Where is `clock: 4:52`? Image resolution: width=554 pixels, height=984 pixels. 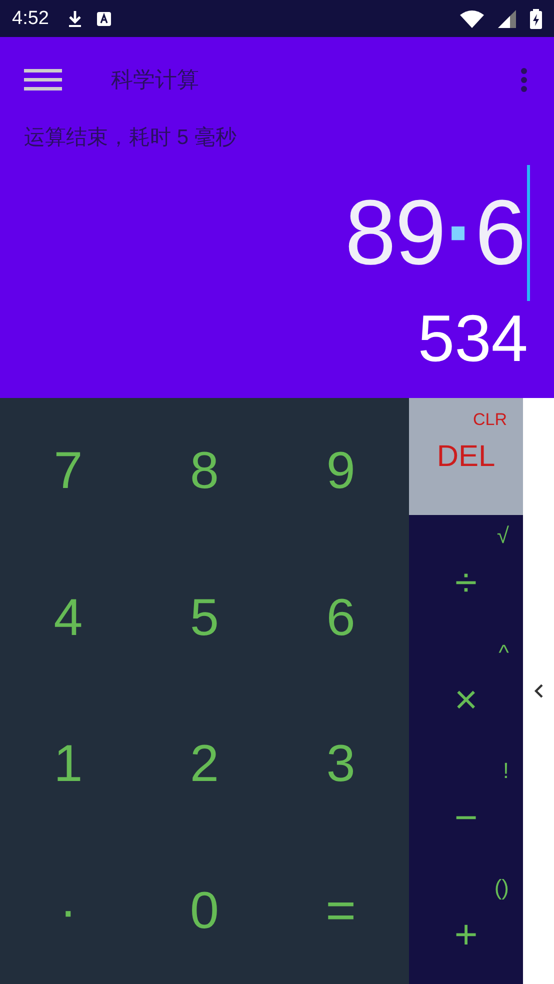 clock: 4:52 is located at coordinates (30, 19).